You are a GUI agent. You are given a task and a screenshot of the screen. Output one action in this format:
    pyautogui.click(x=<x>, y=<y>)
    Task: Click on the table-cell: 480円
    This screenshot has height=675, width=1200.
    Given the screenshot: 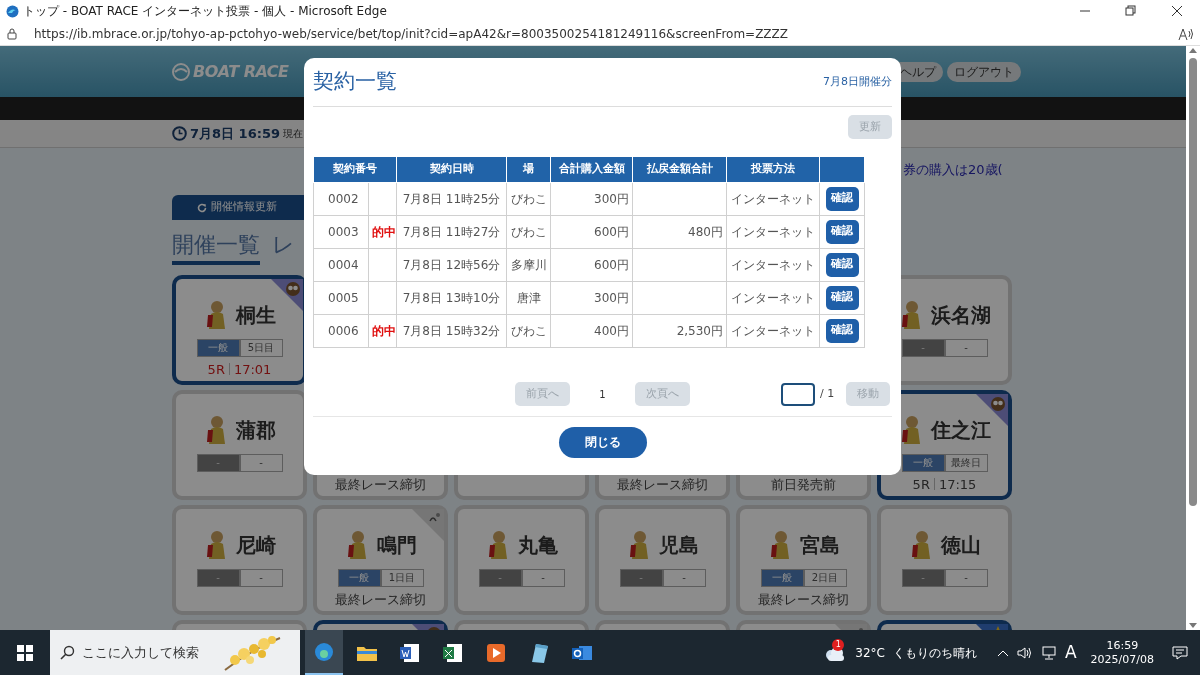 What is the action you would take?
    pyautogui.click(x=679, y=231)
    